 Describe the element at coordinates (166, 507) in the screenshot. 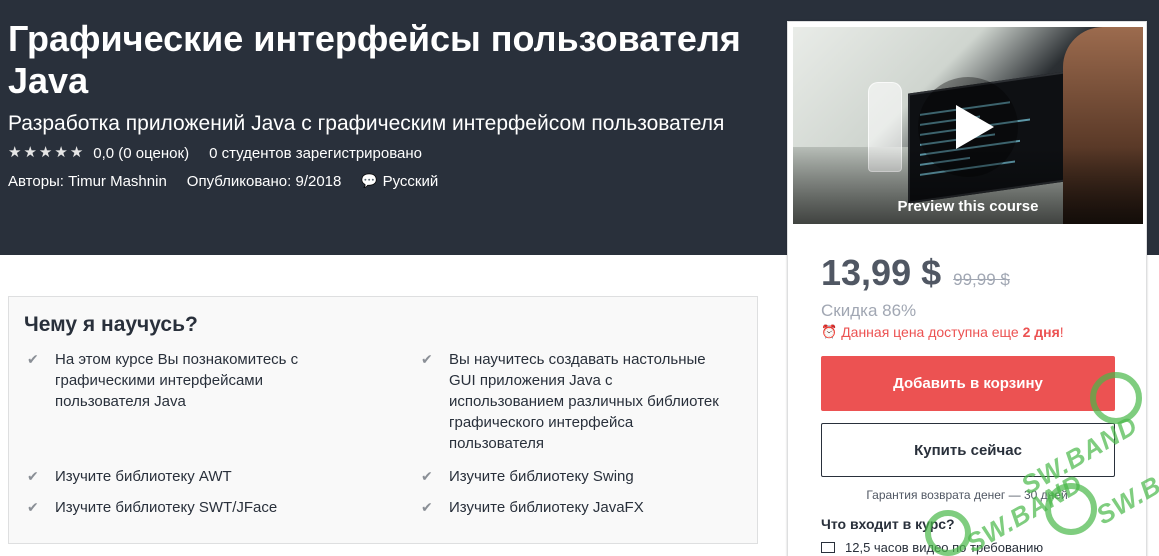

I see `learn-item-text: Изучите библиотеку SWT/JFace` at that location.